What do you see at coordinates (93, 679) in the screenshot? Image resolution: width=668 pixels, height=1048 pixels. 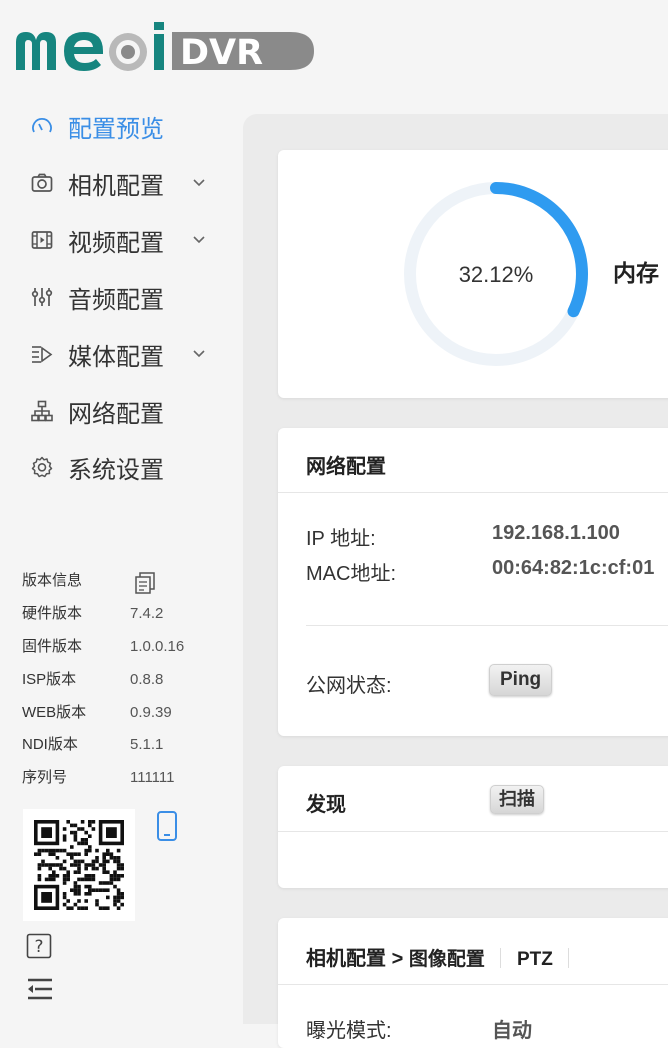 I see `version-row-isp: ISP版本 0.8.8` at bounding box center [93, 679].